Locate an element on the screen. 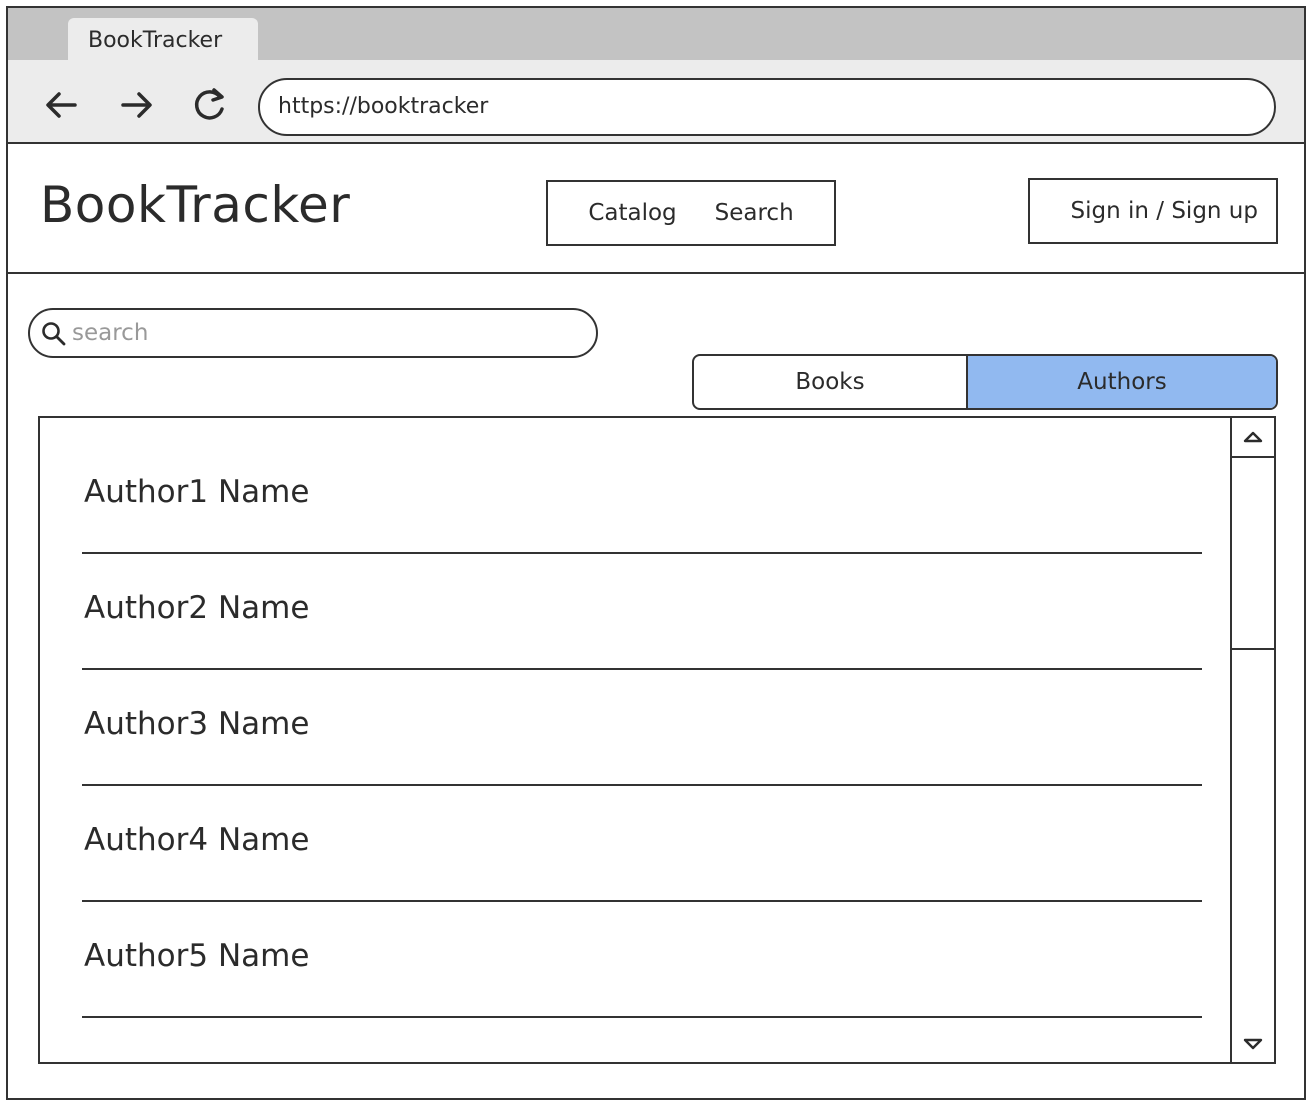 The height and width of the screenshot is (1104, 1312). search-box is located at coordinates (313, 333).